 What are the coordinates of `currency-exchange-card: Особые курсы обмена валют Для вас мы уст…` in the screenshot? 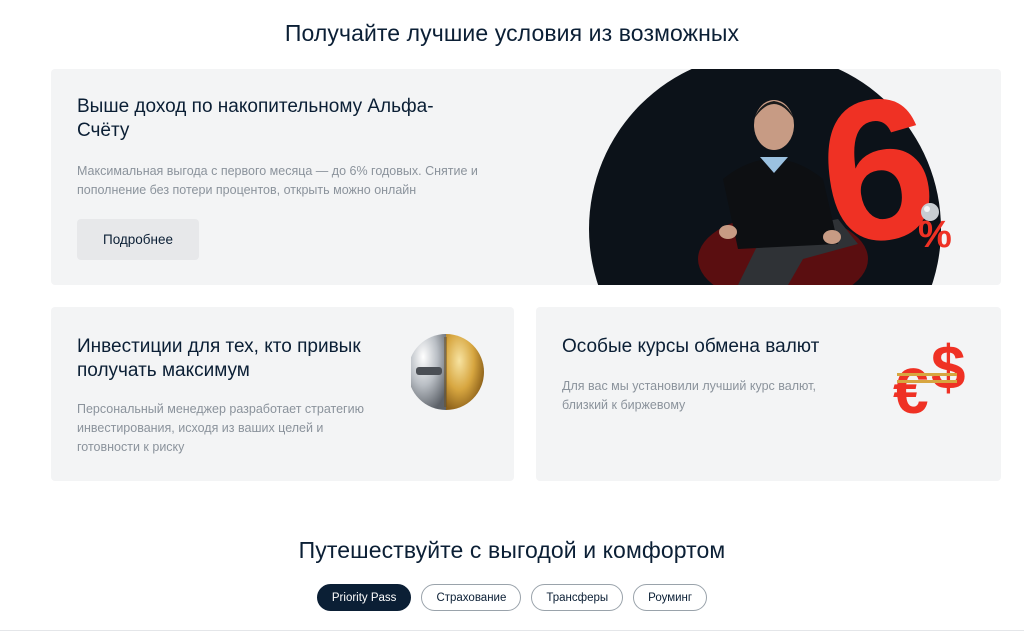 It's located at (768, 394).